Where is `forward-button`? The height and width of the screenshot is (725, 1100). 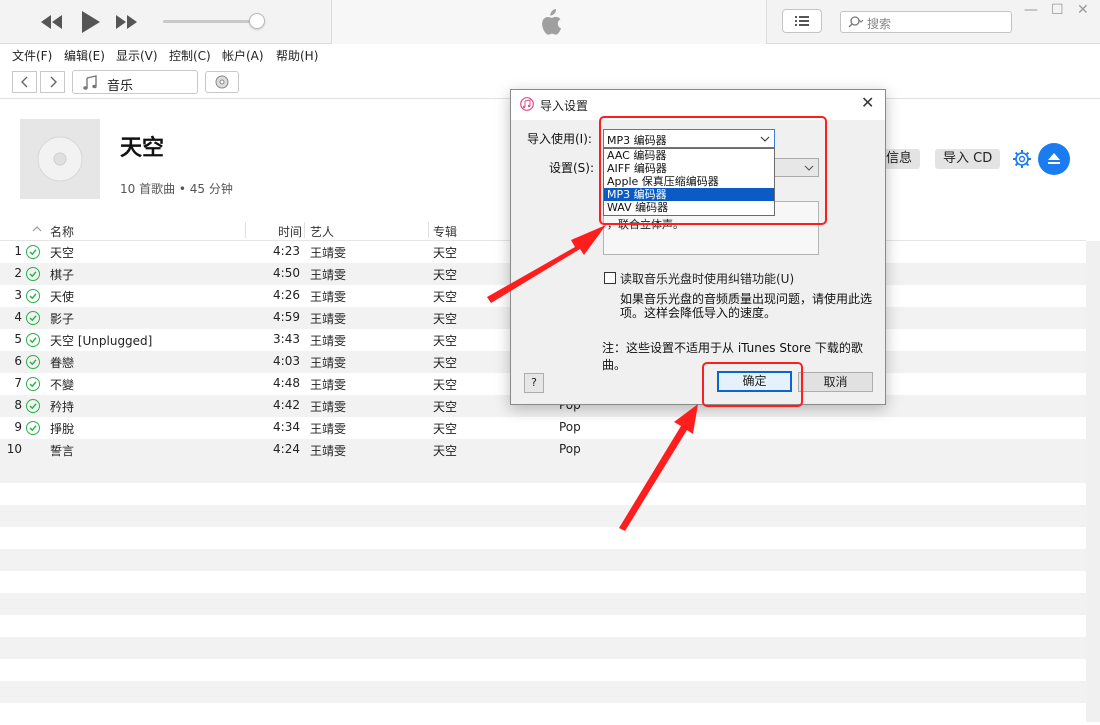 forward-button is located at coordinates (52, 82).